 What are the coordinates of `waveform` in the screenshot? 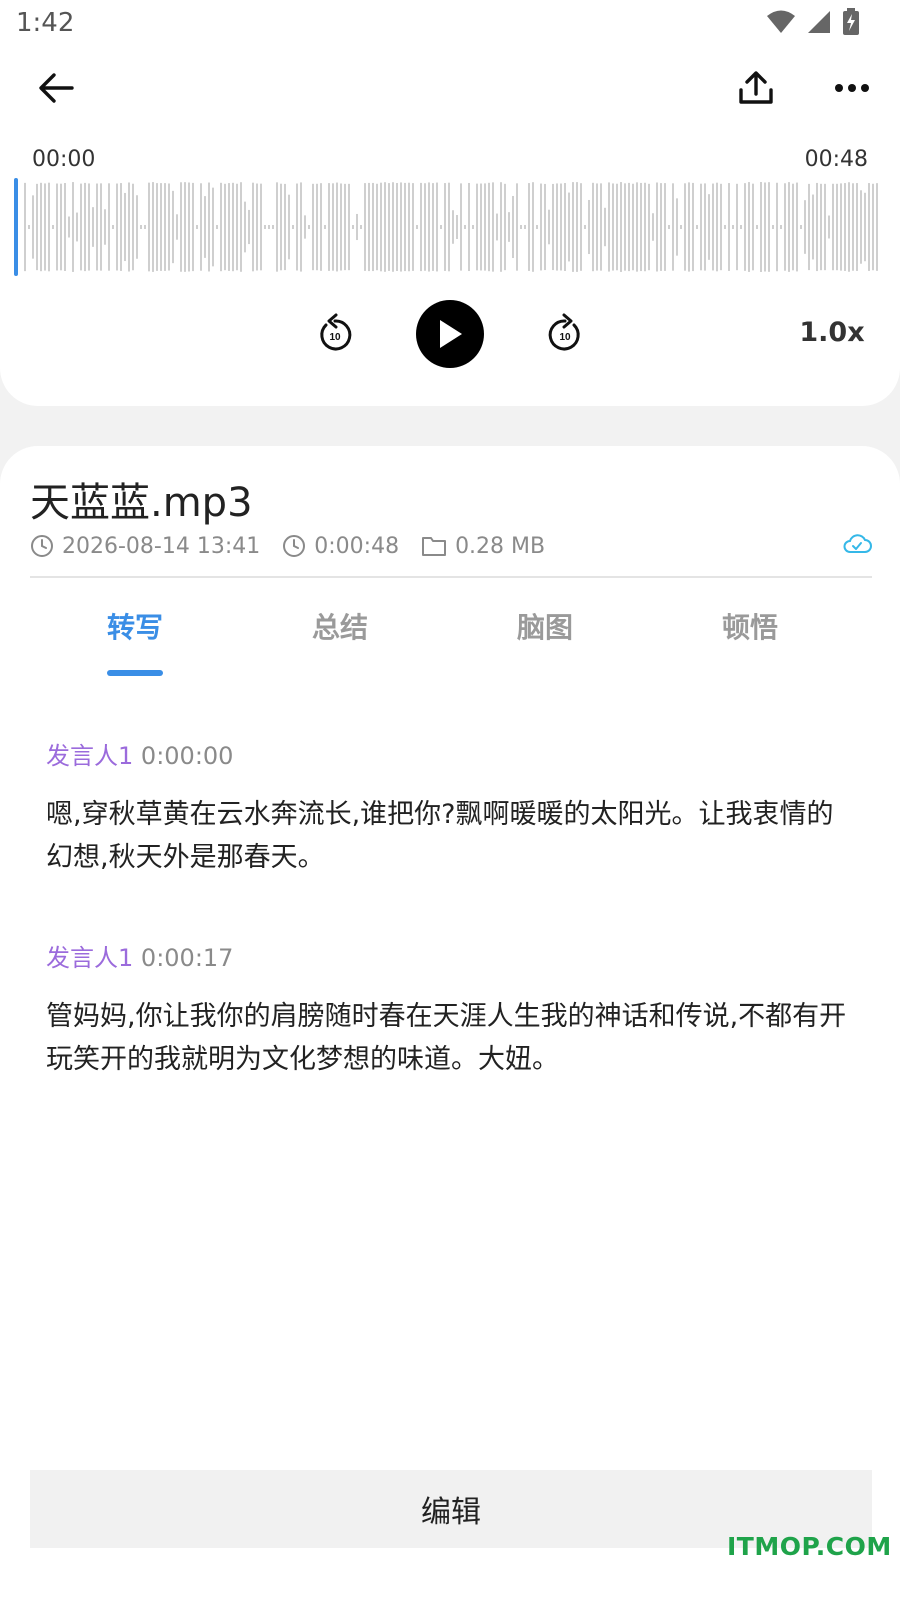 It's located at (449, 227).